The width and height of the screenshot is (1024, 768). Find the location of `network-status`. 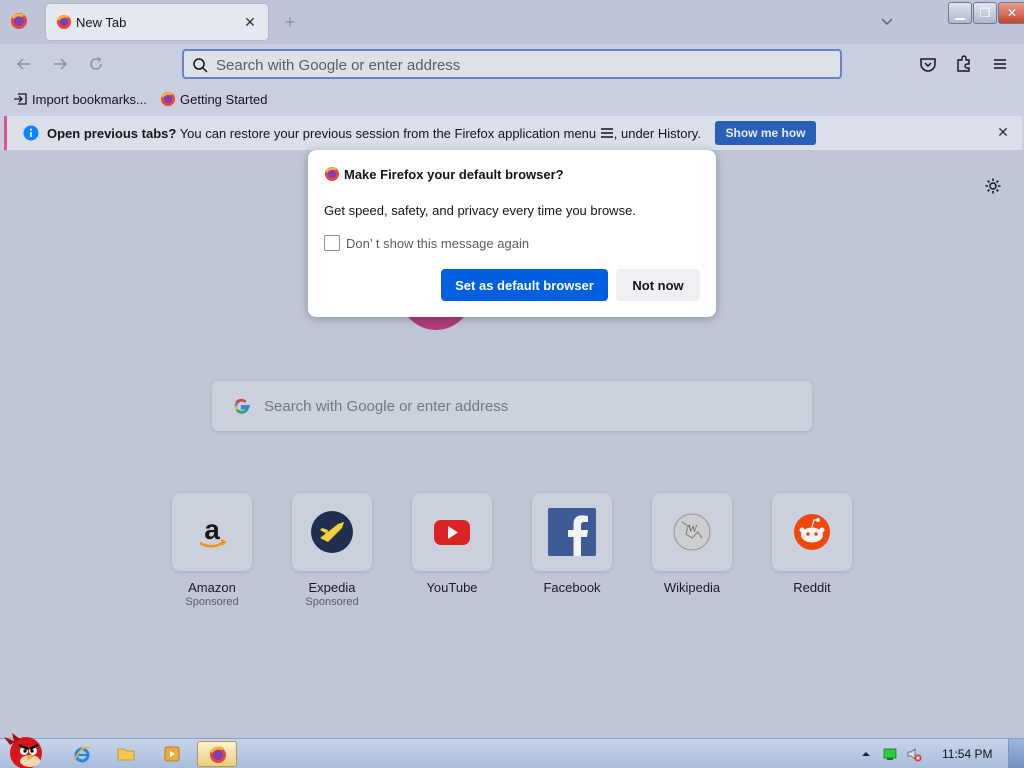

network-status is located at coordinates (890, 754).